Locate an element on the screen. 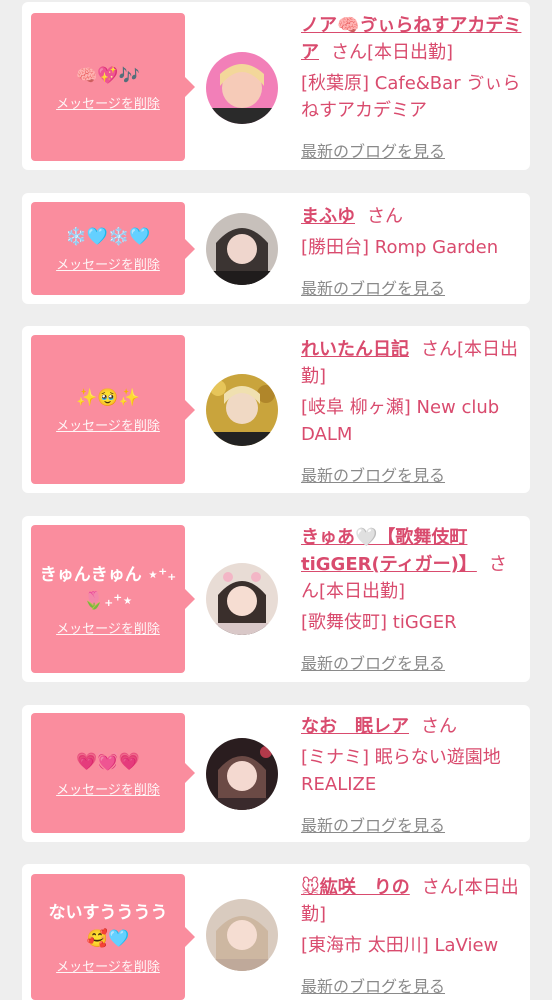 The width and height of the screenshot is (552, 1000). message-text: ないすうううう🥰🩵 is located at coordinates (108, 925).